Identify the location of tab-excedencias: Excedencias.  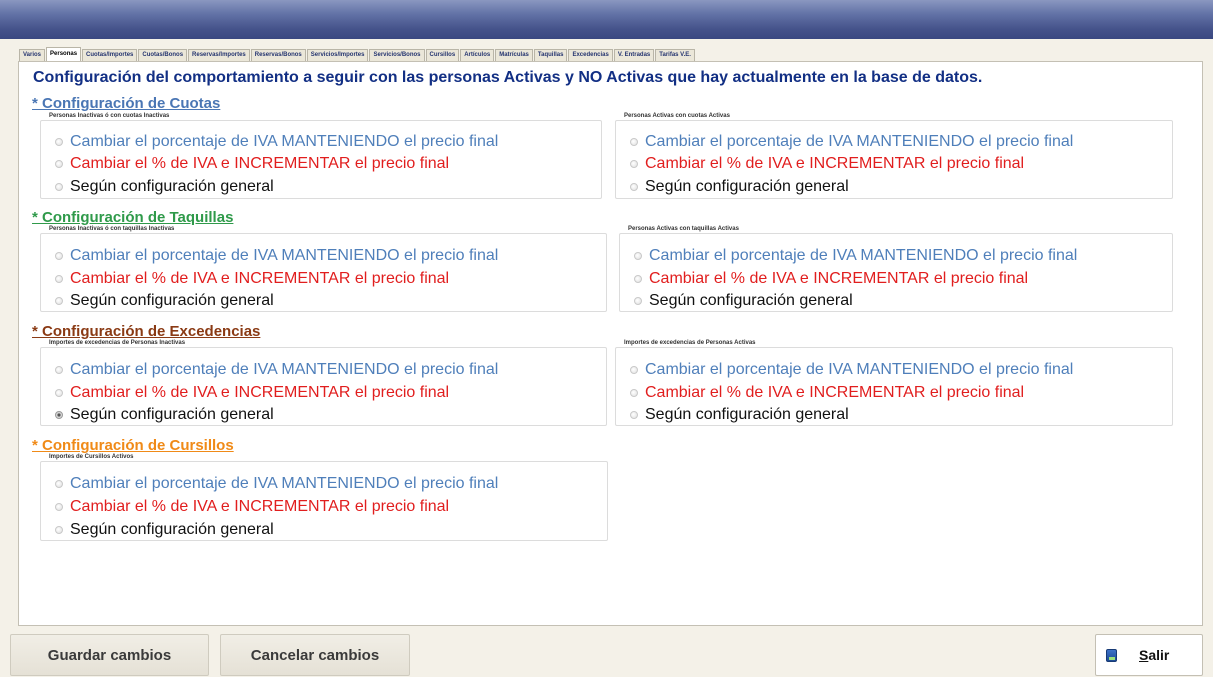
(590, 55).